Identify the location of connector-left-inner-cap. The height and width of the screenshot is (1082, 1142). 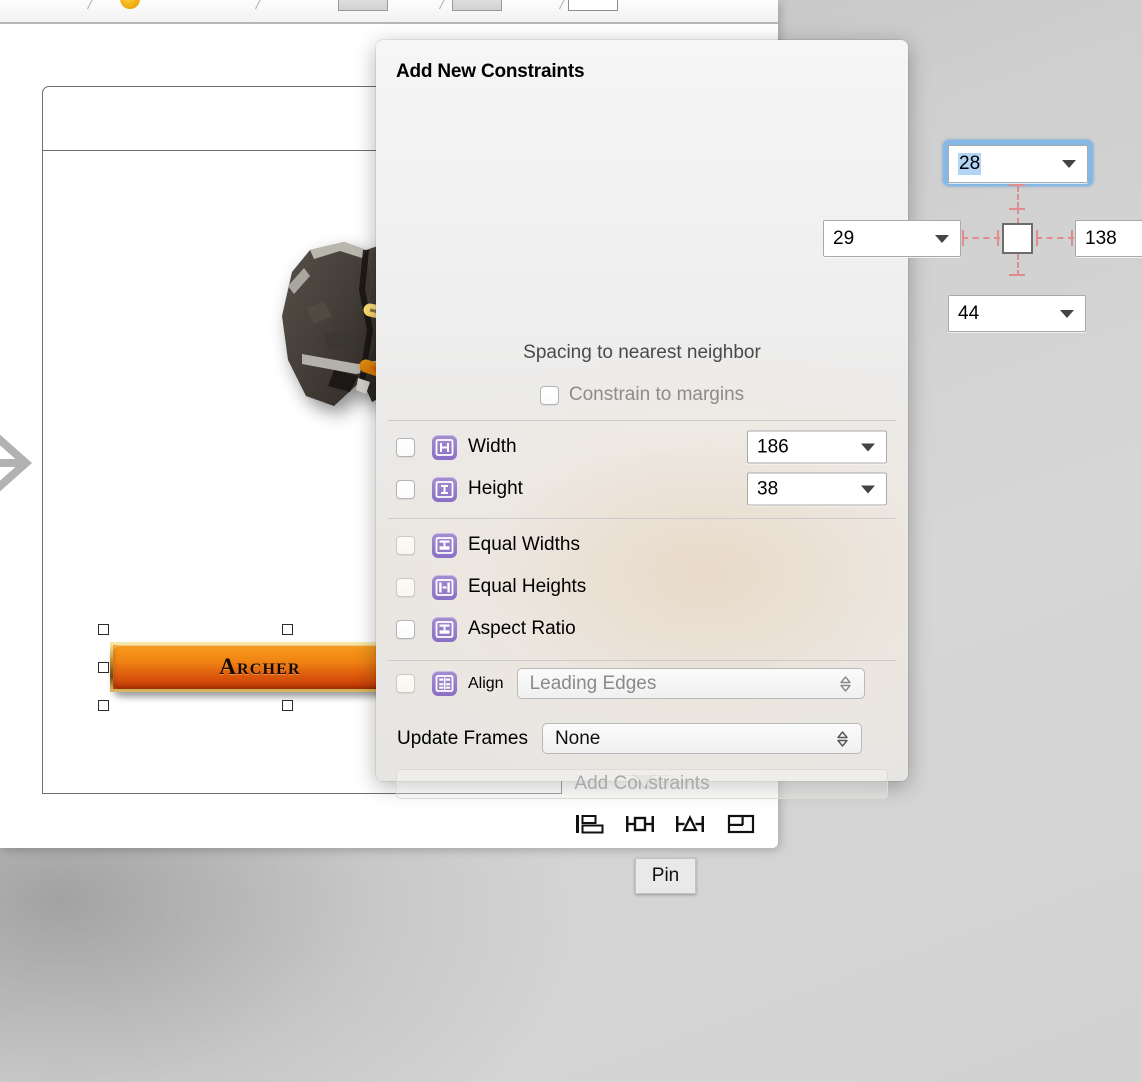
(998, 238).